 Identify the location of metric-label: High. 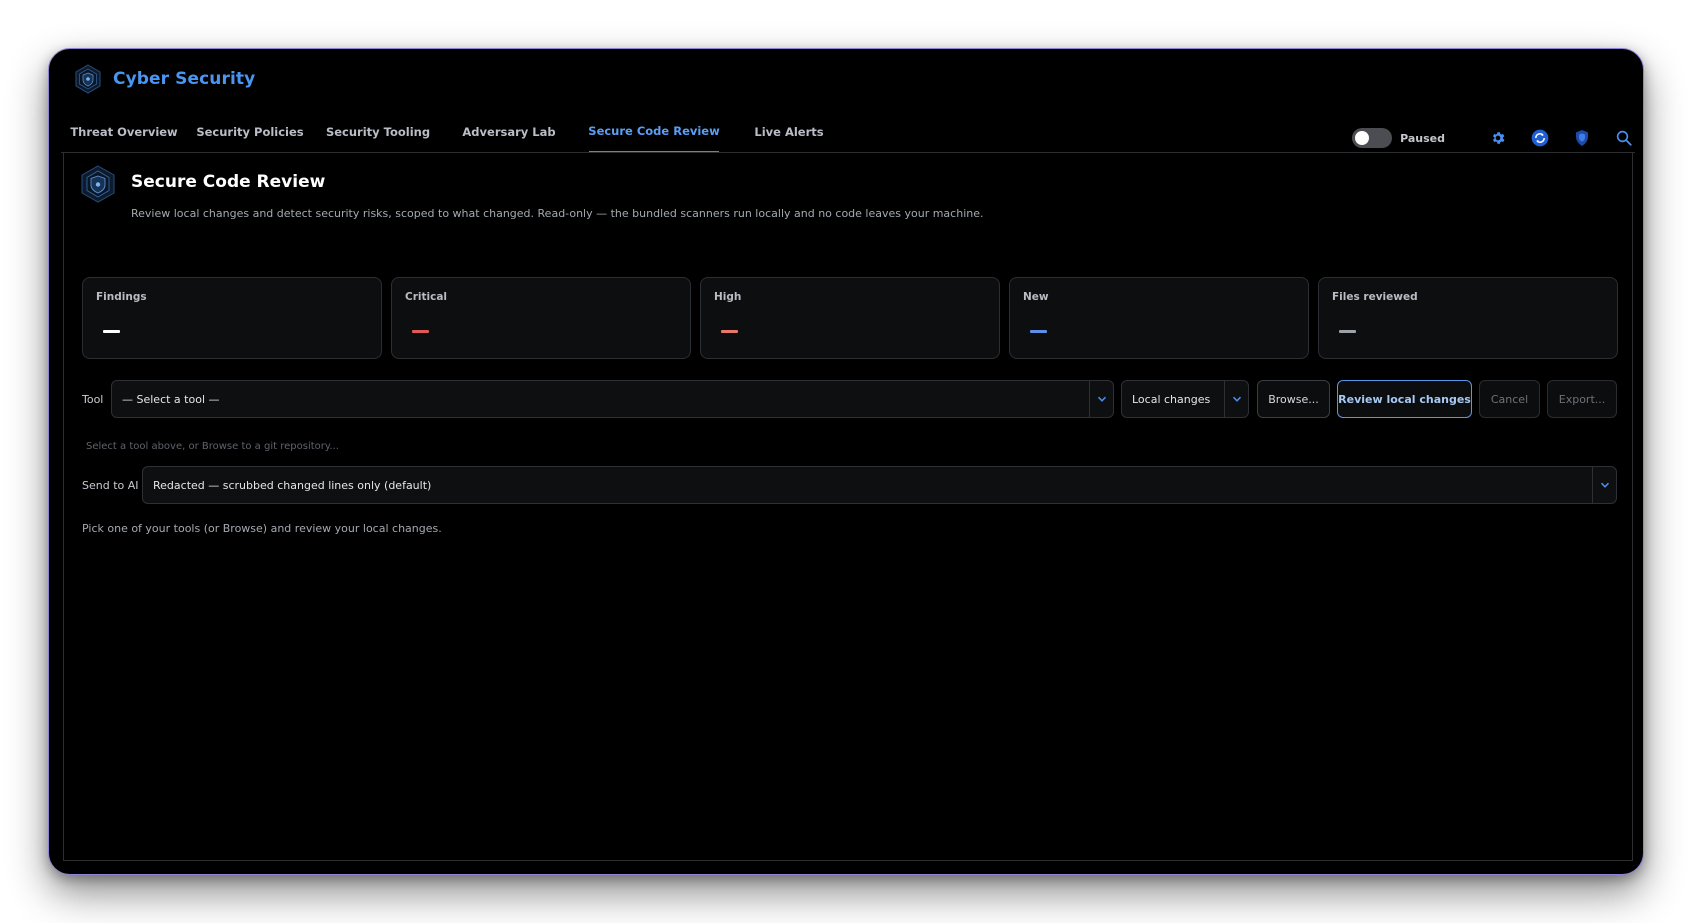
(728, 297).